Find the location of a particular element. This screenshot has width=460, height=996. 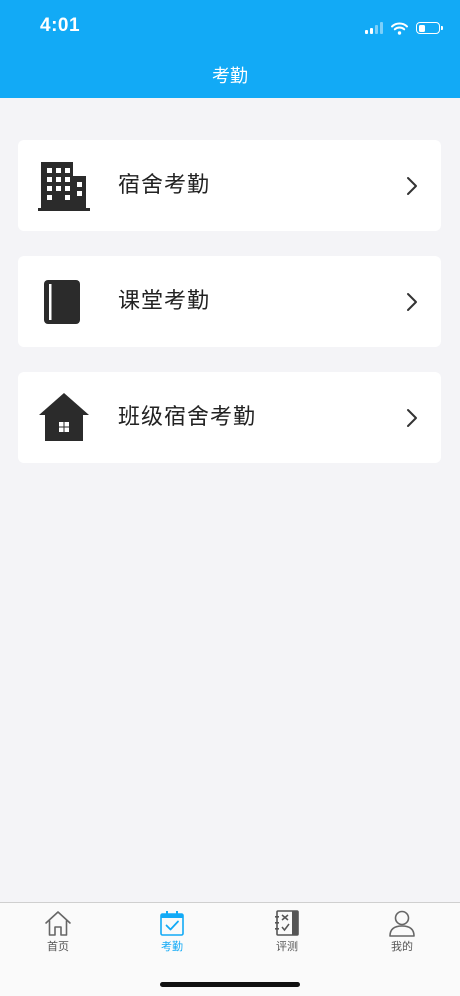

status-icons is located at coordinates (404, 28).